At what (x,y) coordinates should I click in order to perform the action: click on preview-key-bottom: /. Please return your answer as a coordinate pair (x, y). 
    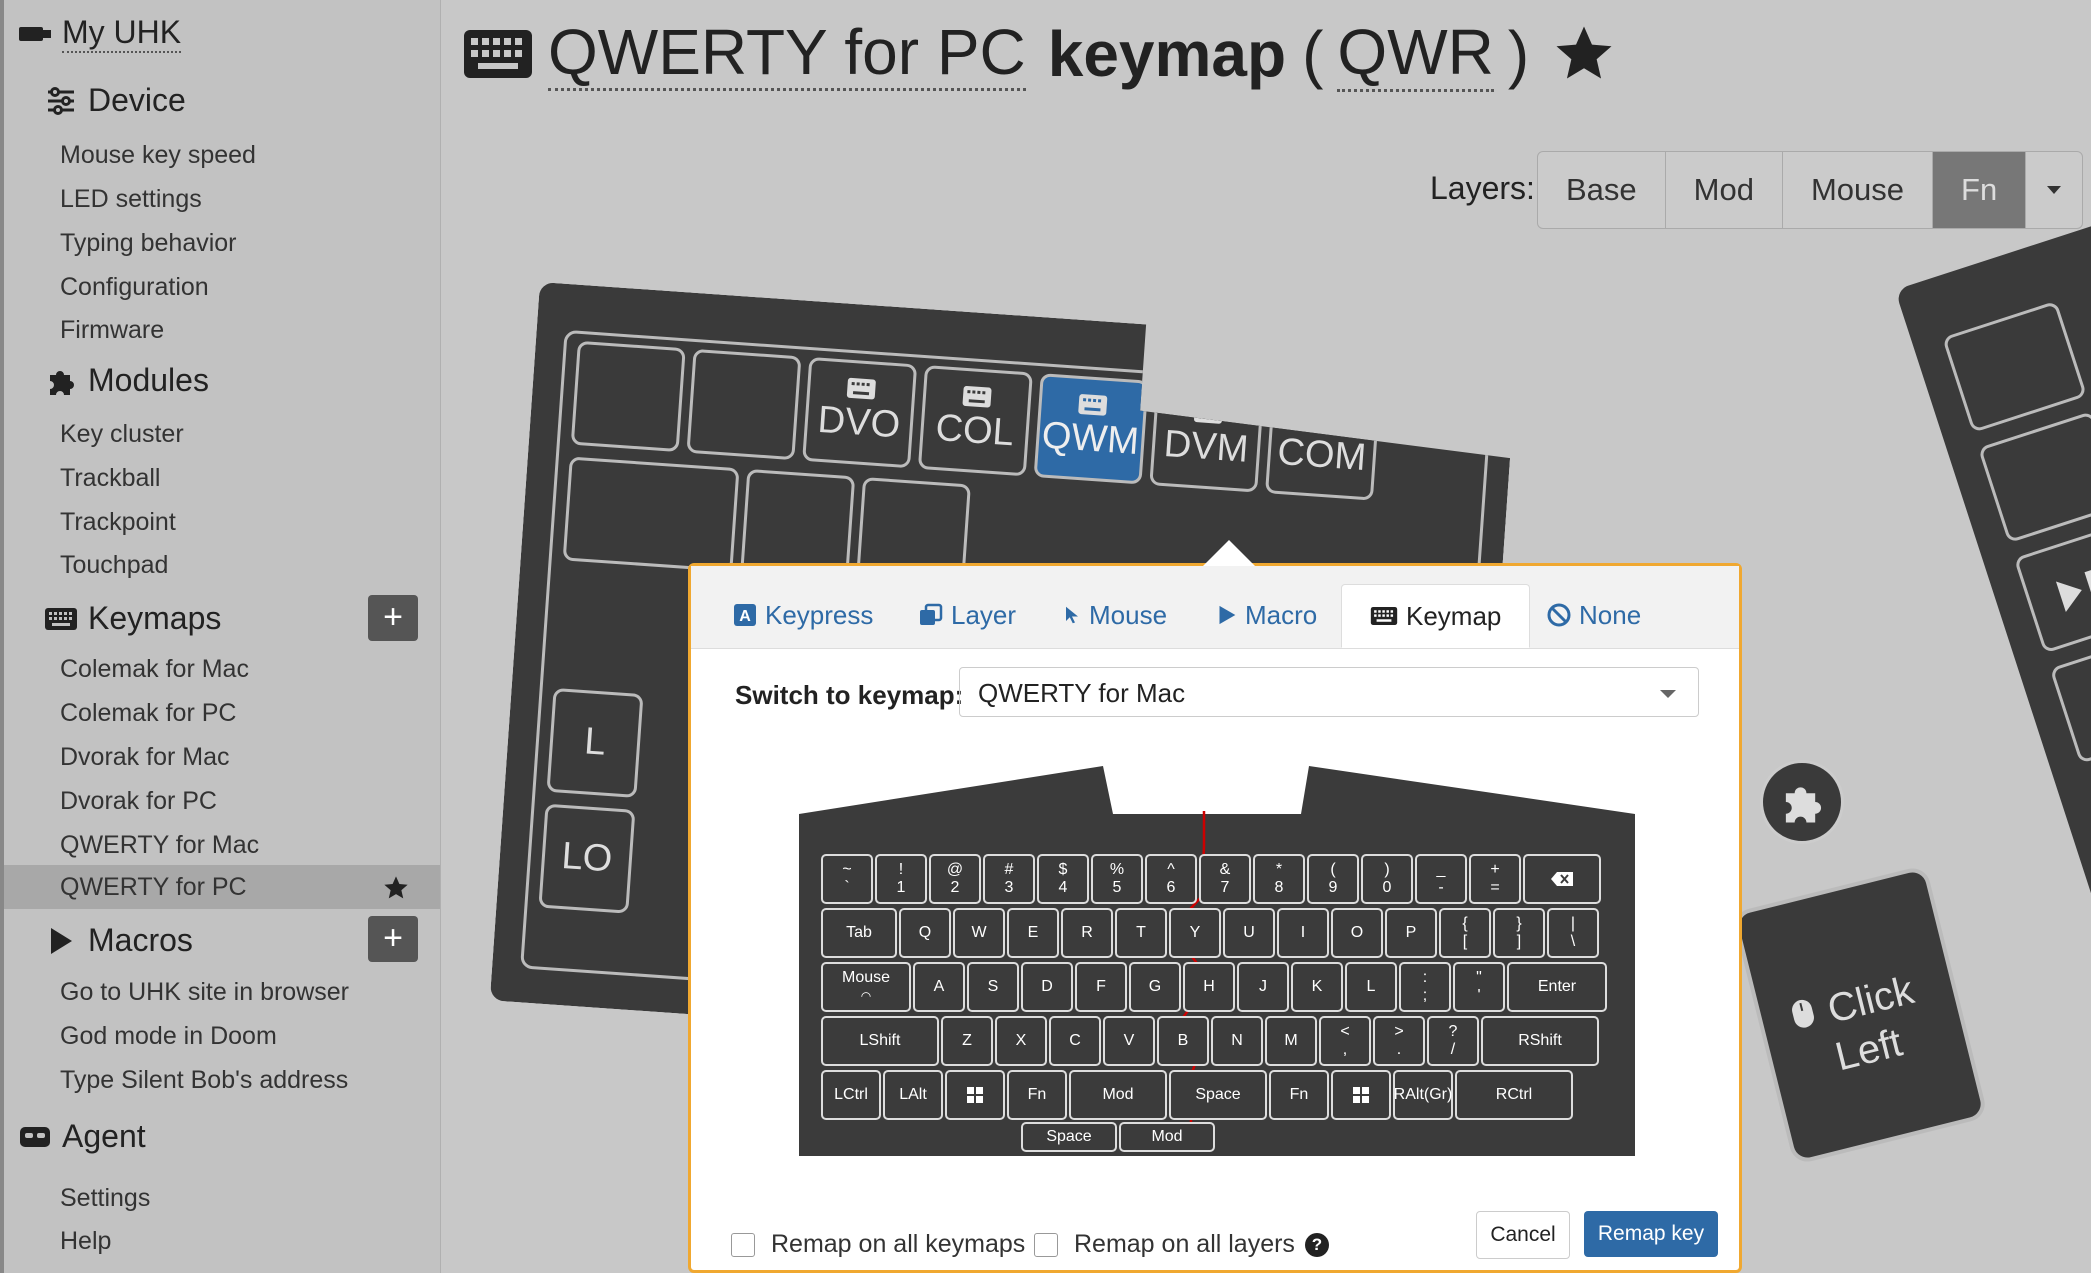
    Looking at the image, I should click on (1453, 1049).